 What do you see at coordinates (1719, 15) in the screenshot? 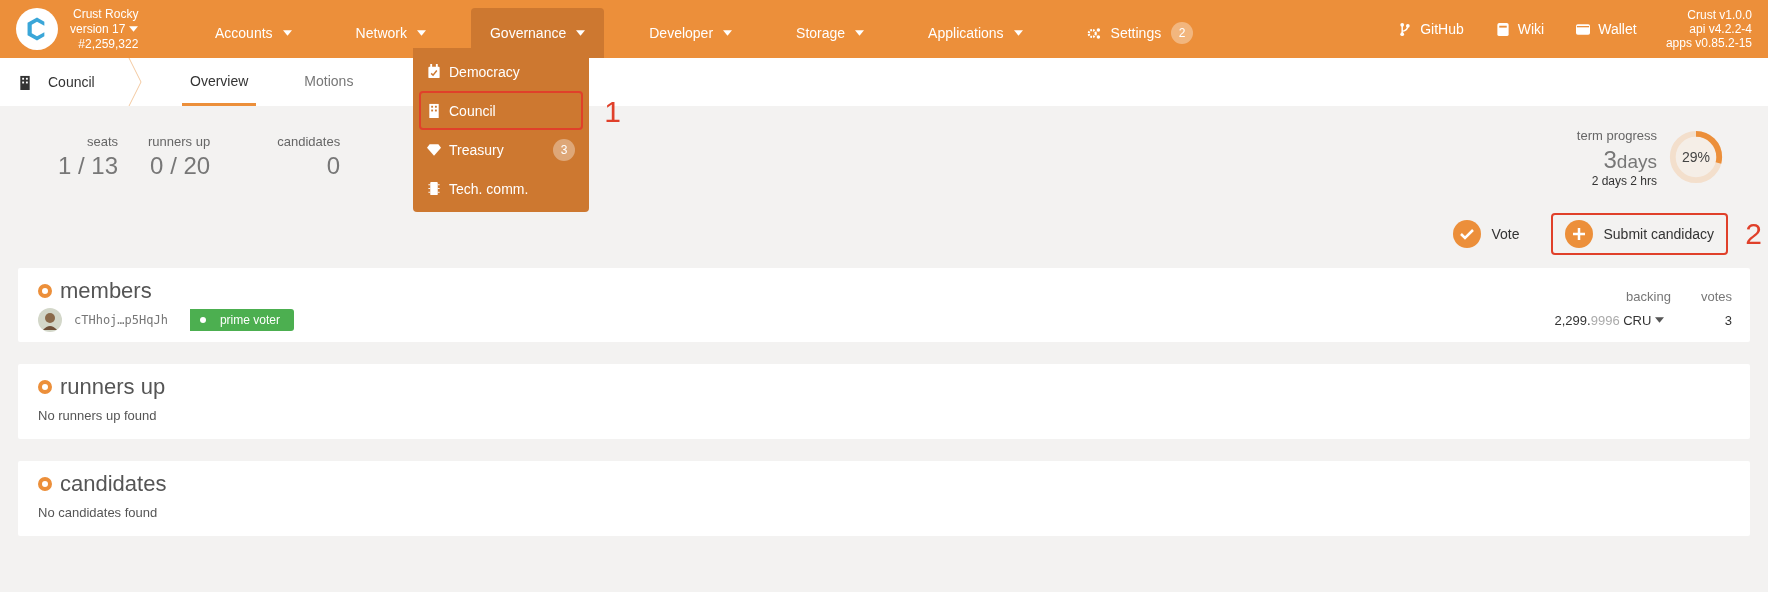
I see `version-text: Crust v1.0.0` at bounding box center [1719, 15].